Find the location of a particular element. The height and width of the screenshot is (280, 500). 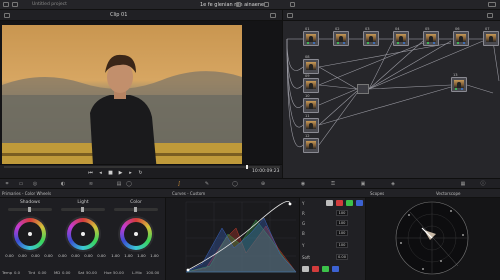

curve-point-white is located at coordinates (290, 204).